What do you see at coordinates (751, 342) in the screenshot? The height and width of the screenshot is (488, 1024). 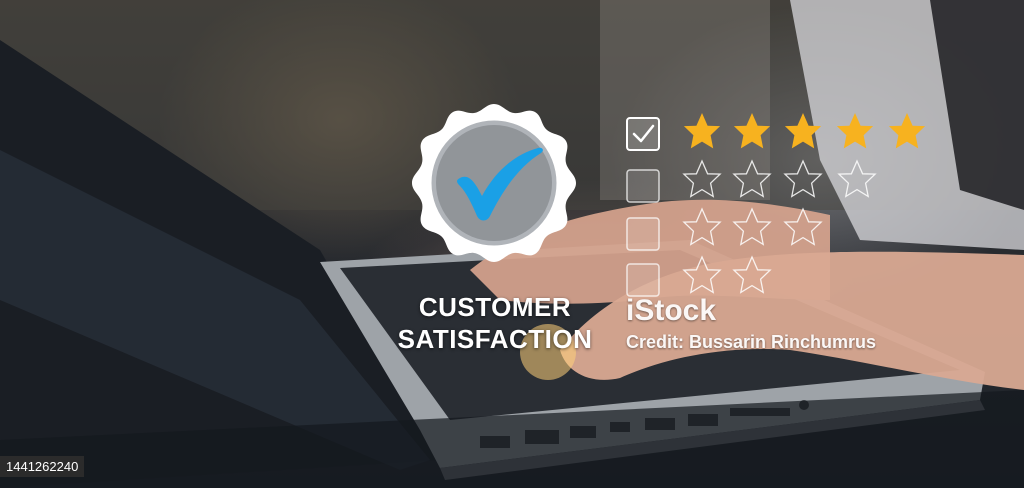 I see `watermark-credit: Credit: Bussarin Rinchumrus` at bounding box center [751, 342].